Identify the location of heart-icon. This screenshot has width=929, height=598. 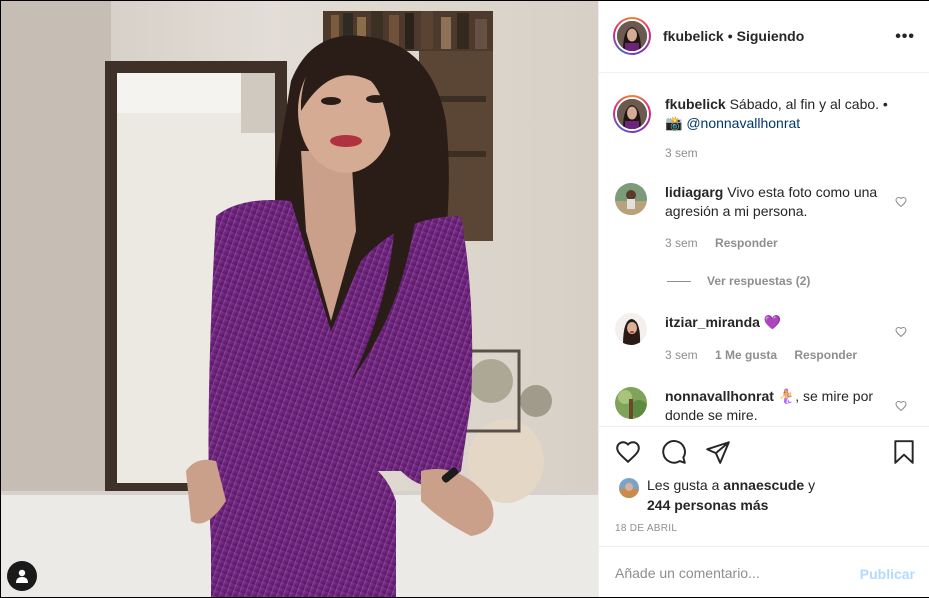
(628, 452).